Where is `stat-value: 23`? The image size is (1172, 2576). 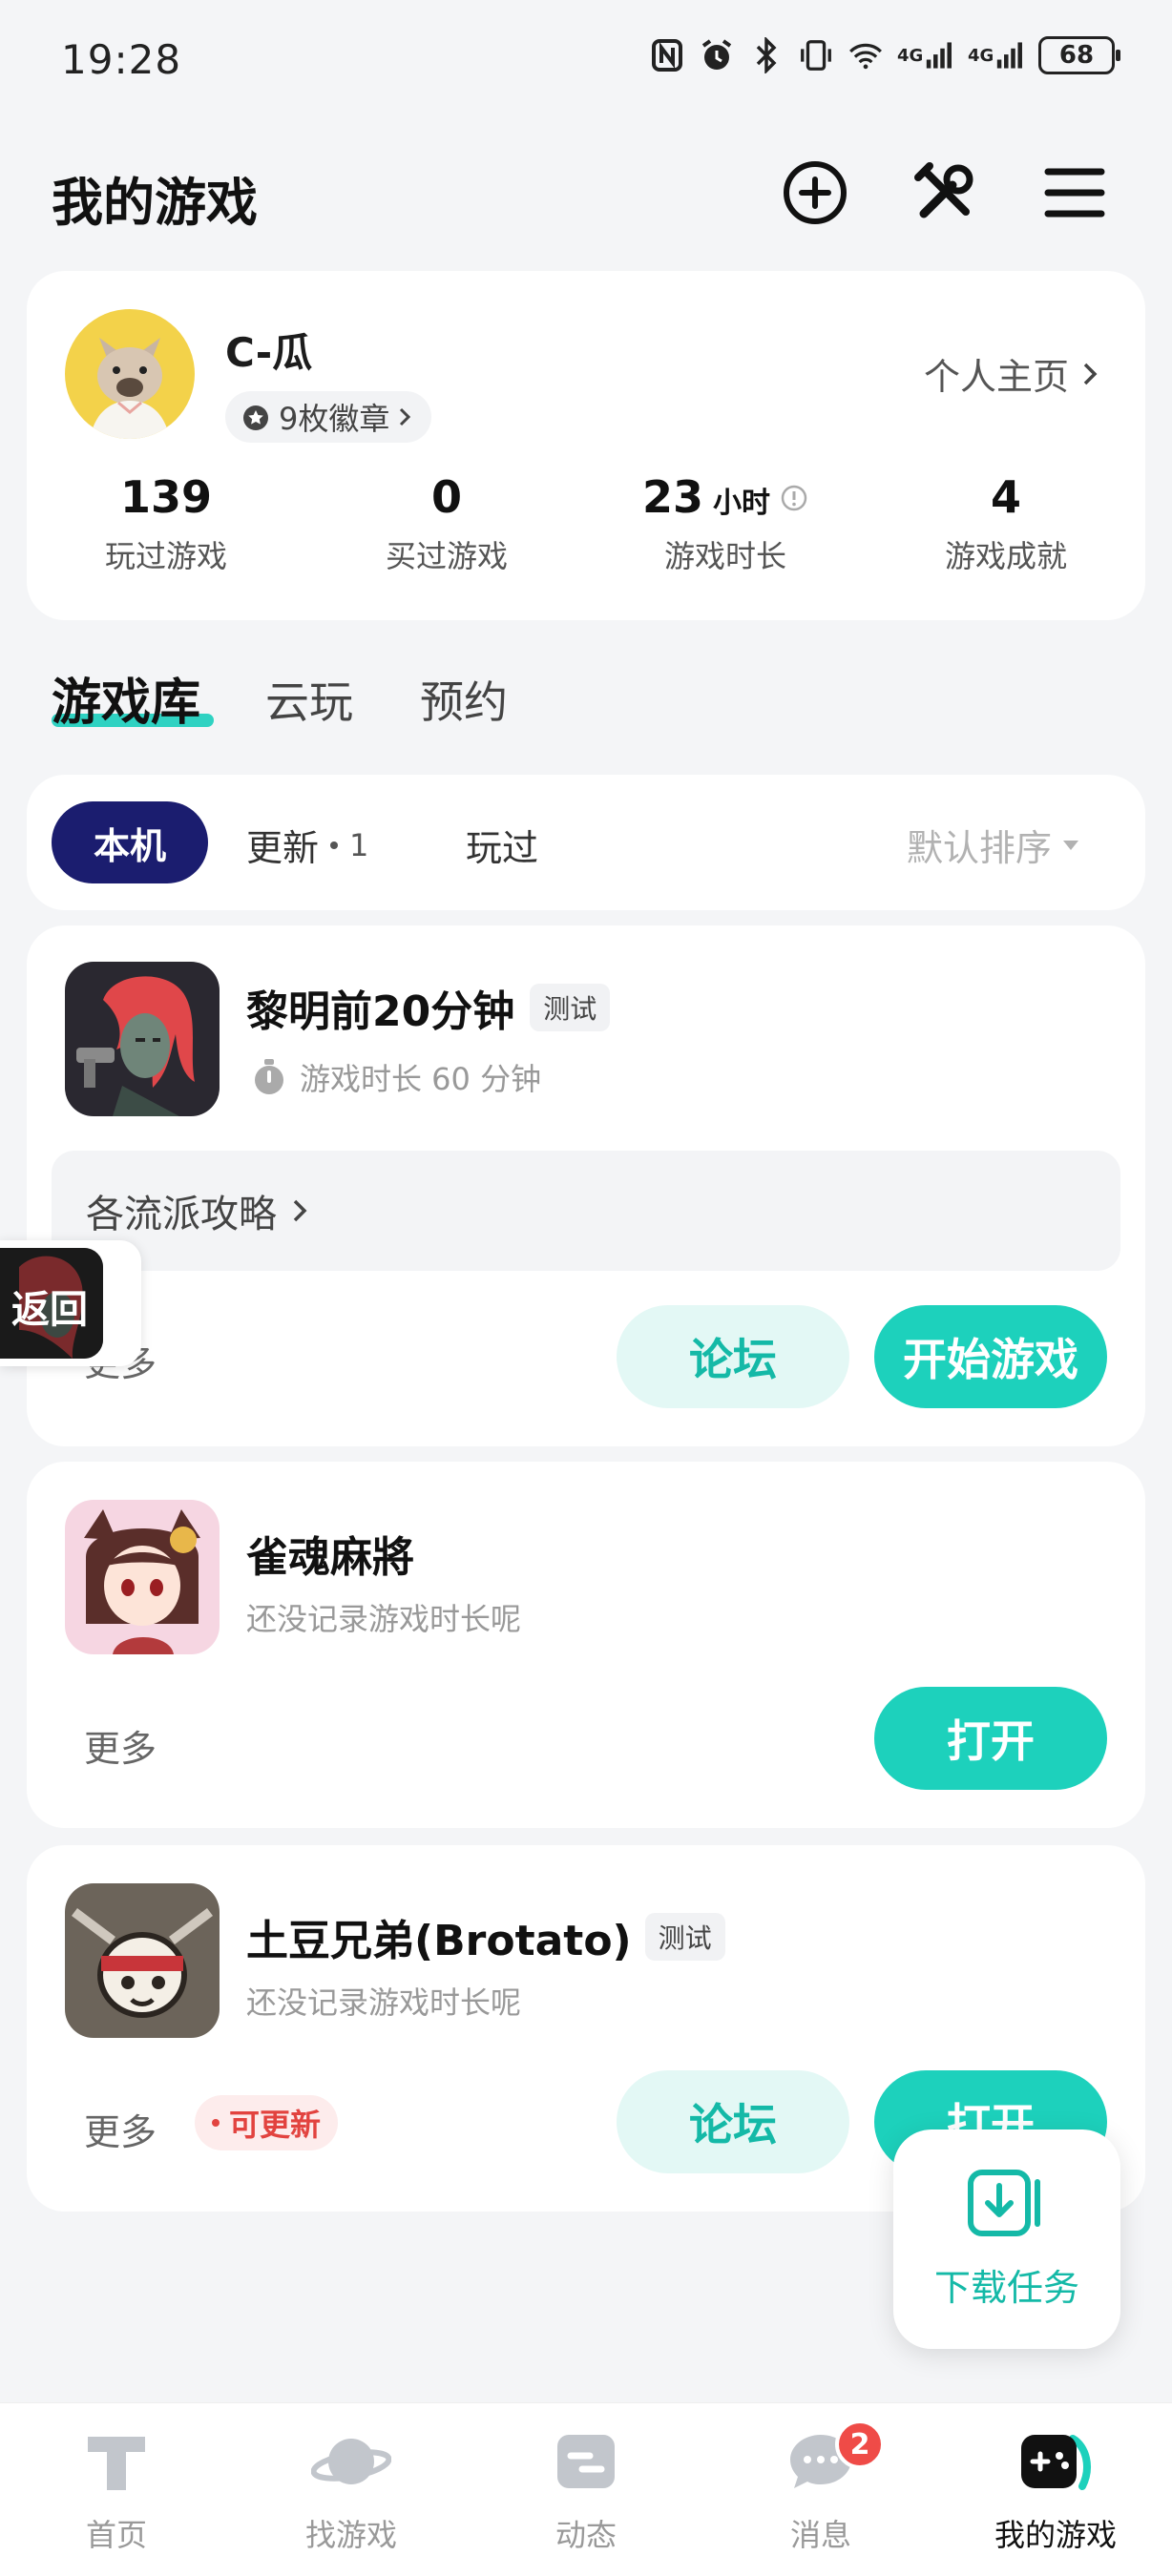
stat-value: 23 is located at coordinates (672, 497).